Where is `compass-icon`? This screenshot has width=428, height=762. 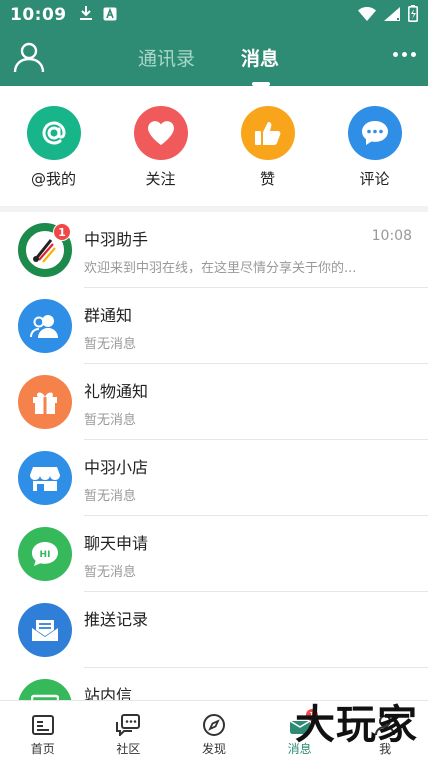
compass-icon is located at coordinates (214, 725).